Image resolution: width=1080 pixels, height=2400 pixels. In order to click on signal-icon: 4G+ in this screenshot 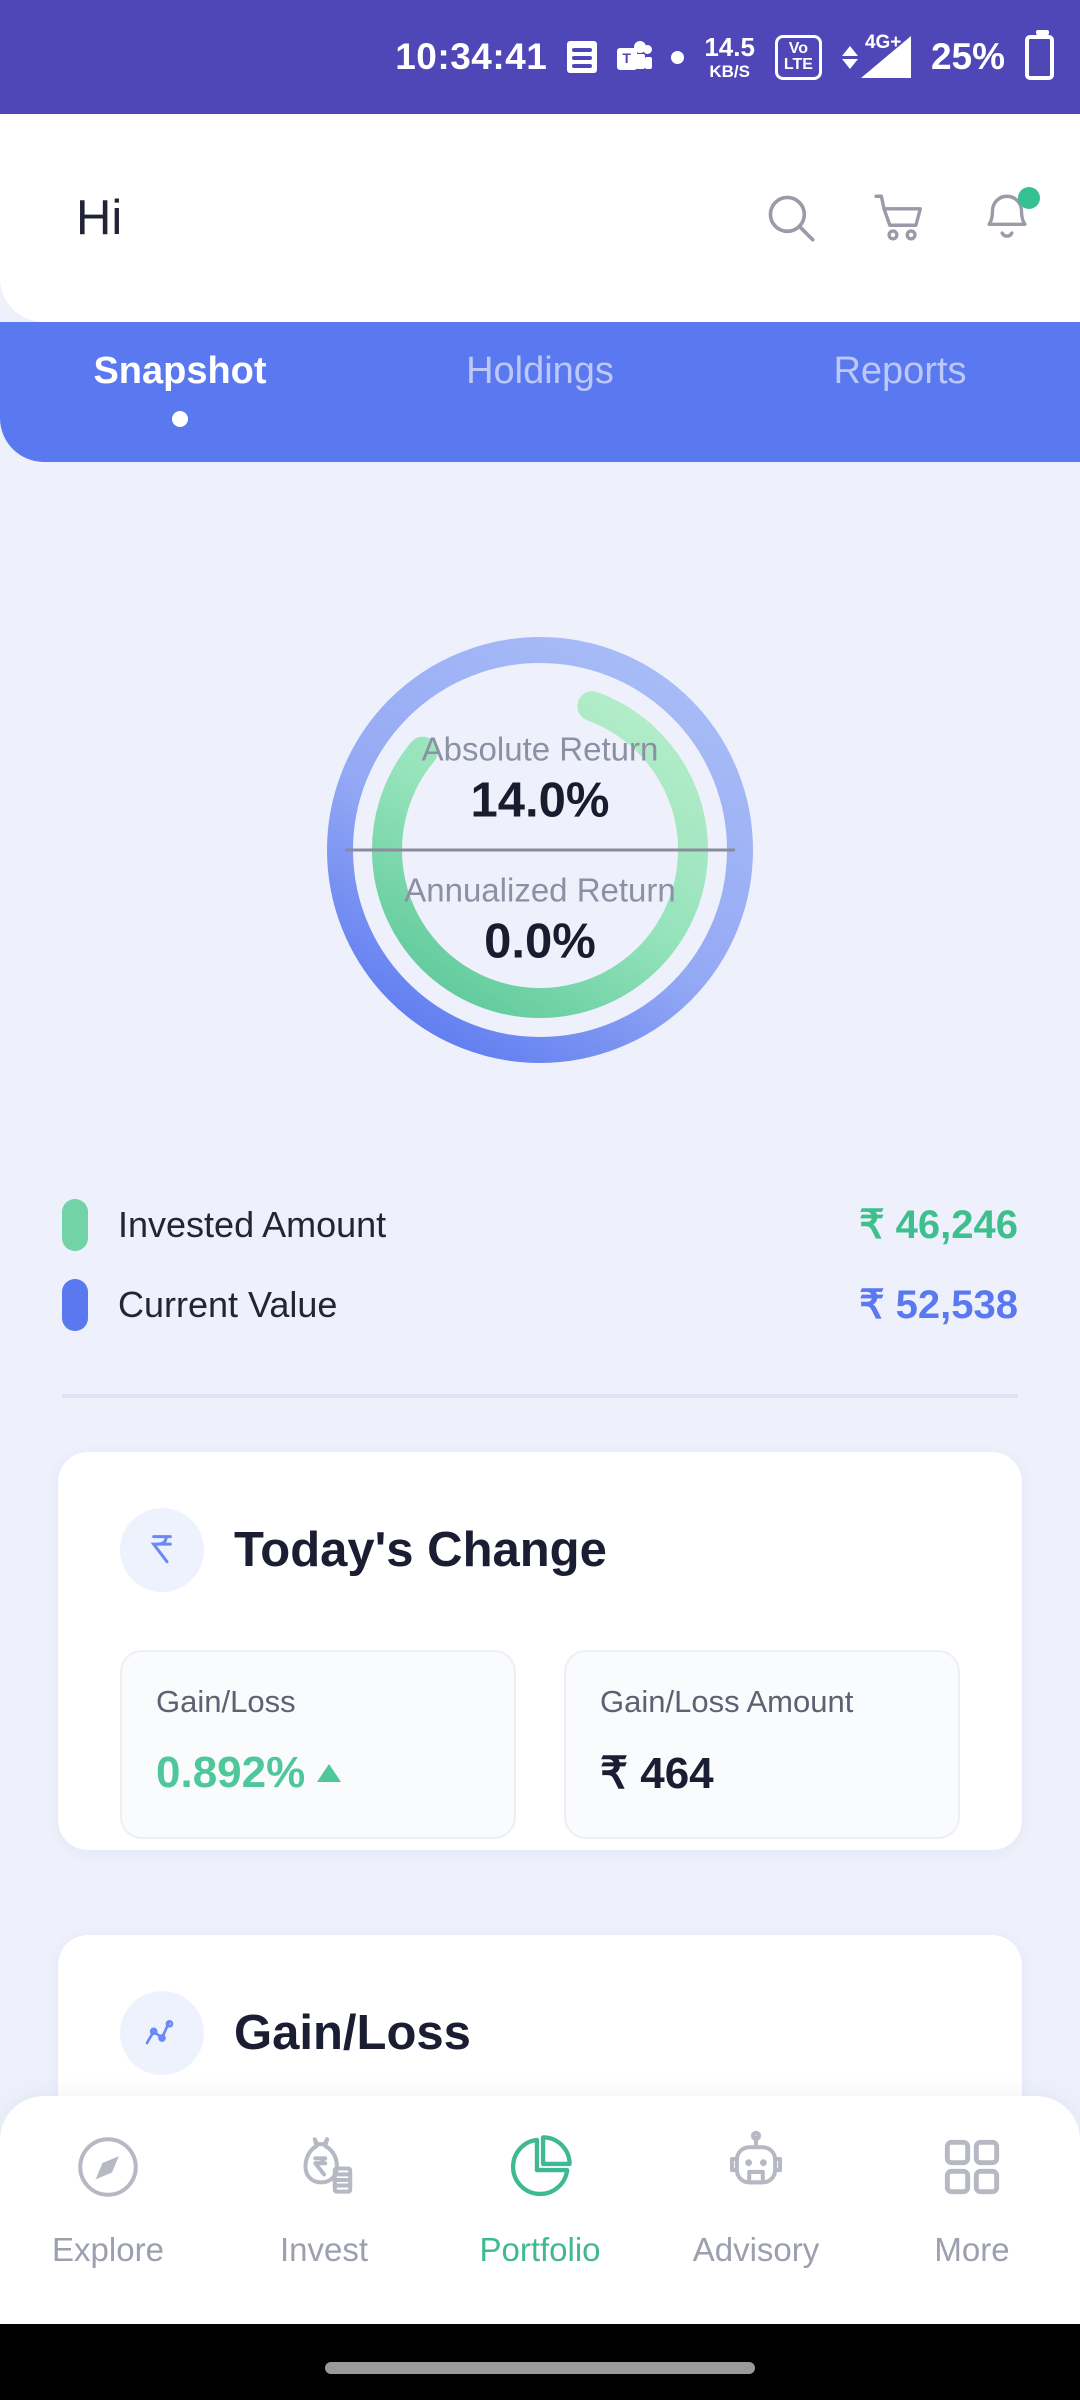, I will do `click(876, 55)`.